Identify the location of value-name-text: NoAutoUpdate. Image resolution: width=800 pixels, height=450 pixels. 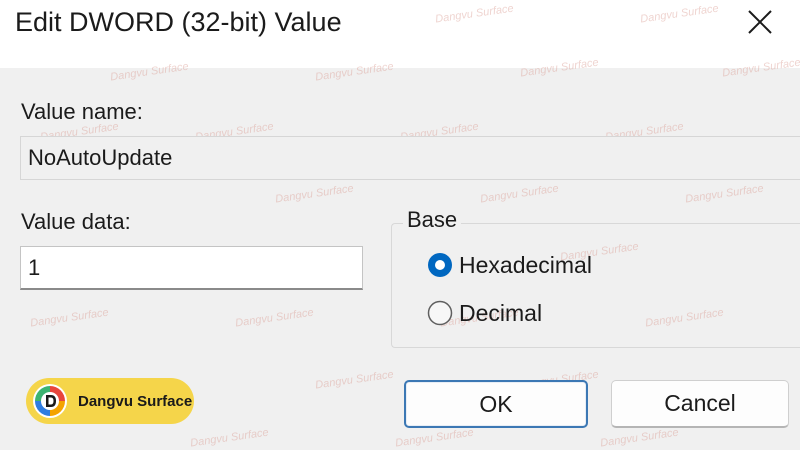
(100, 157).